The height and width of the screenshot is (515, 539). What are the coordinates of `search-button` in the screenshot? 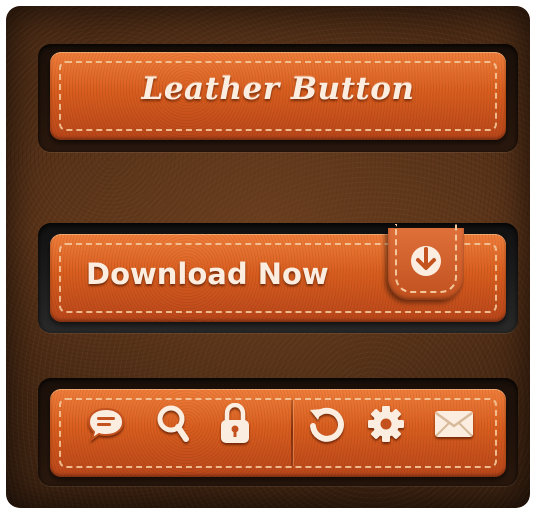 It's located at (173, 424).